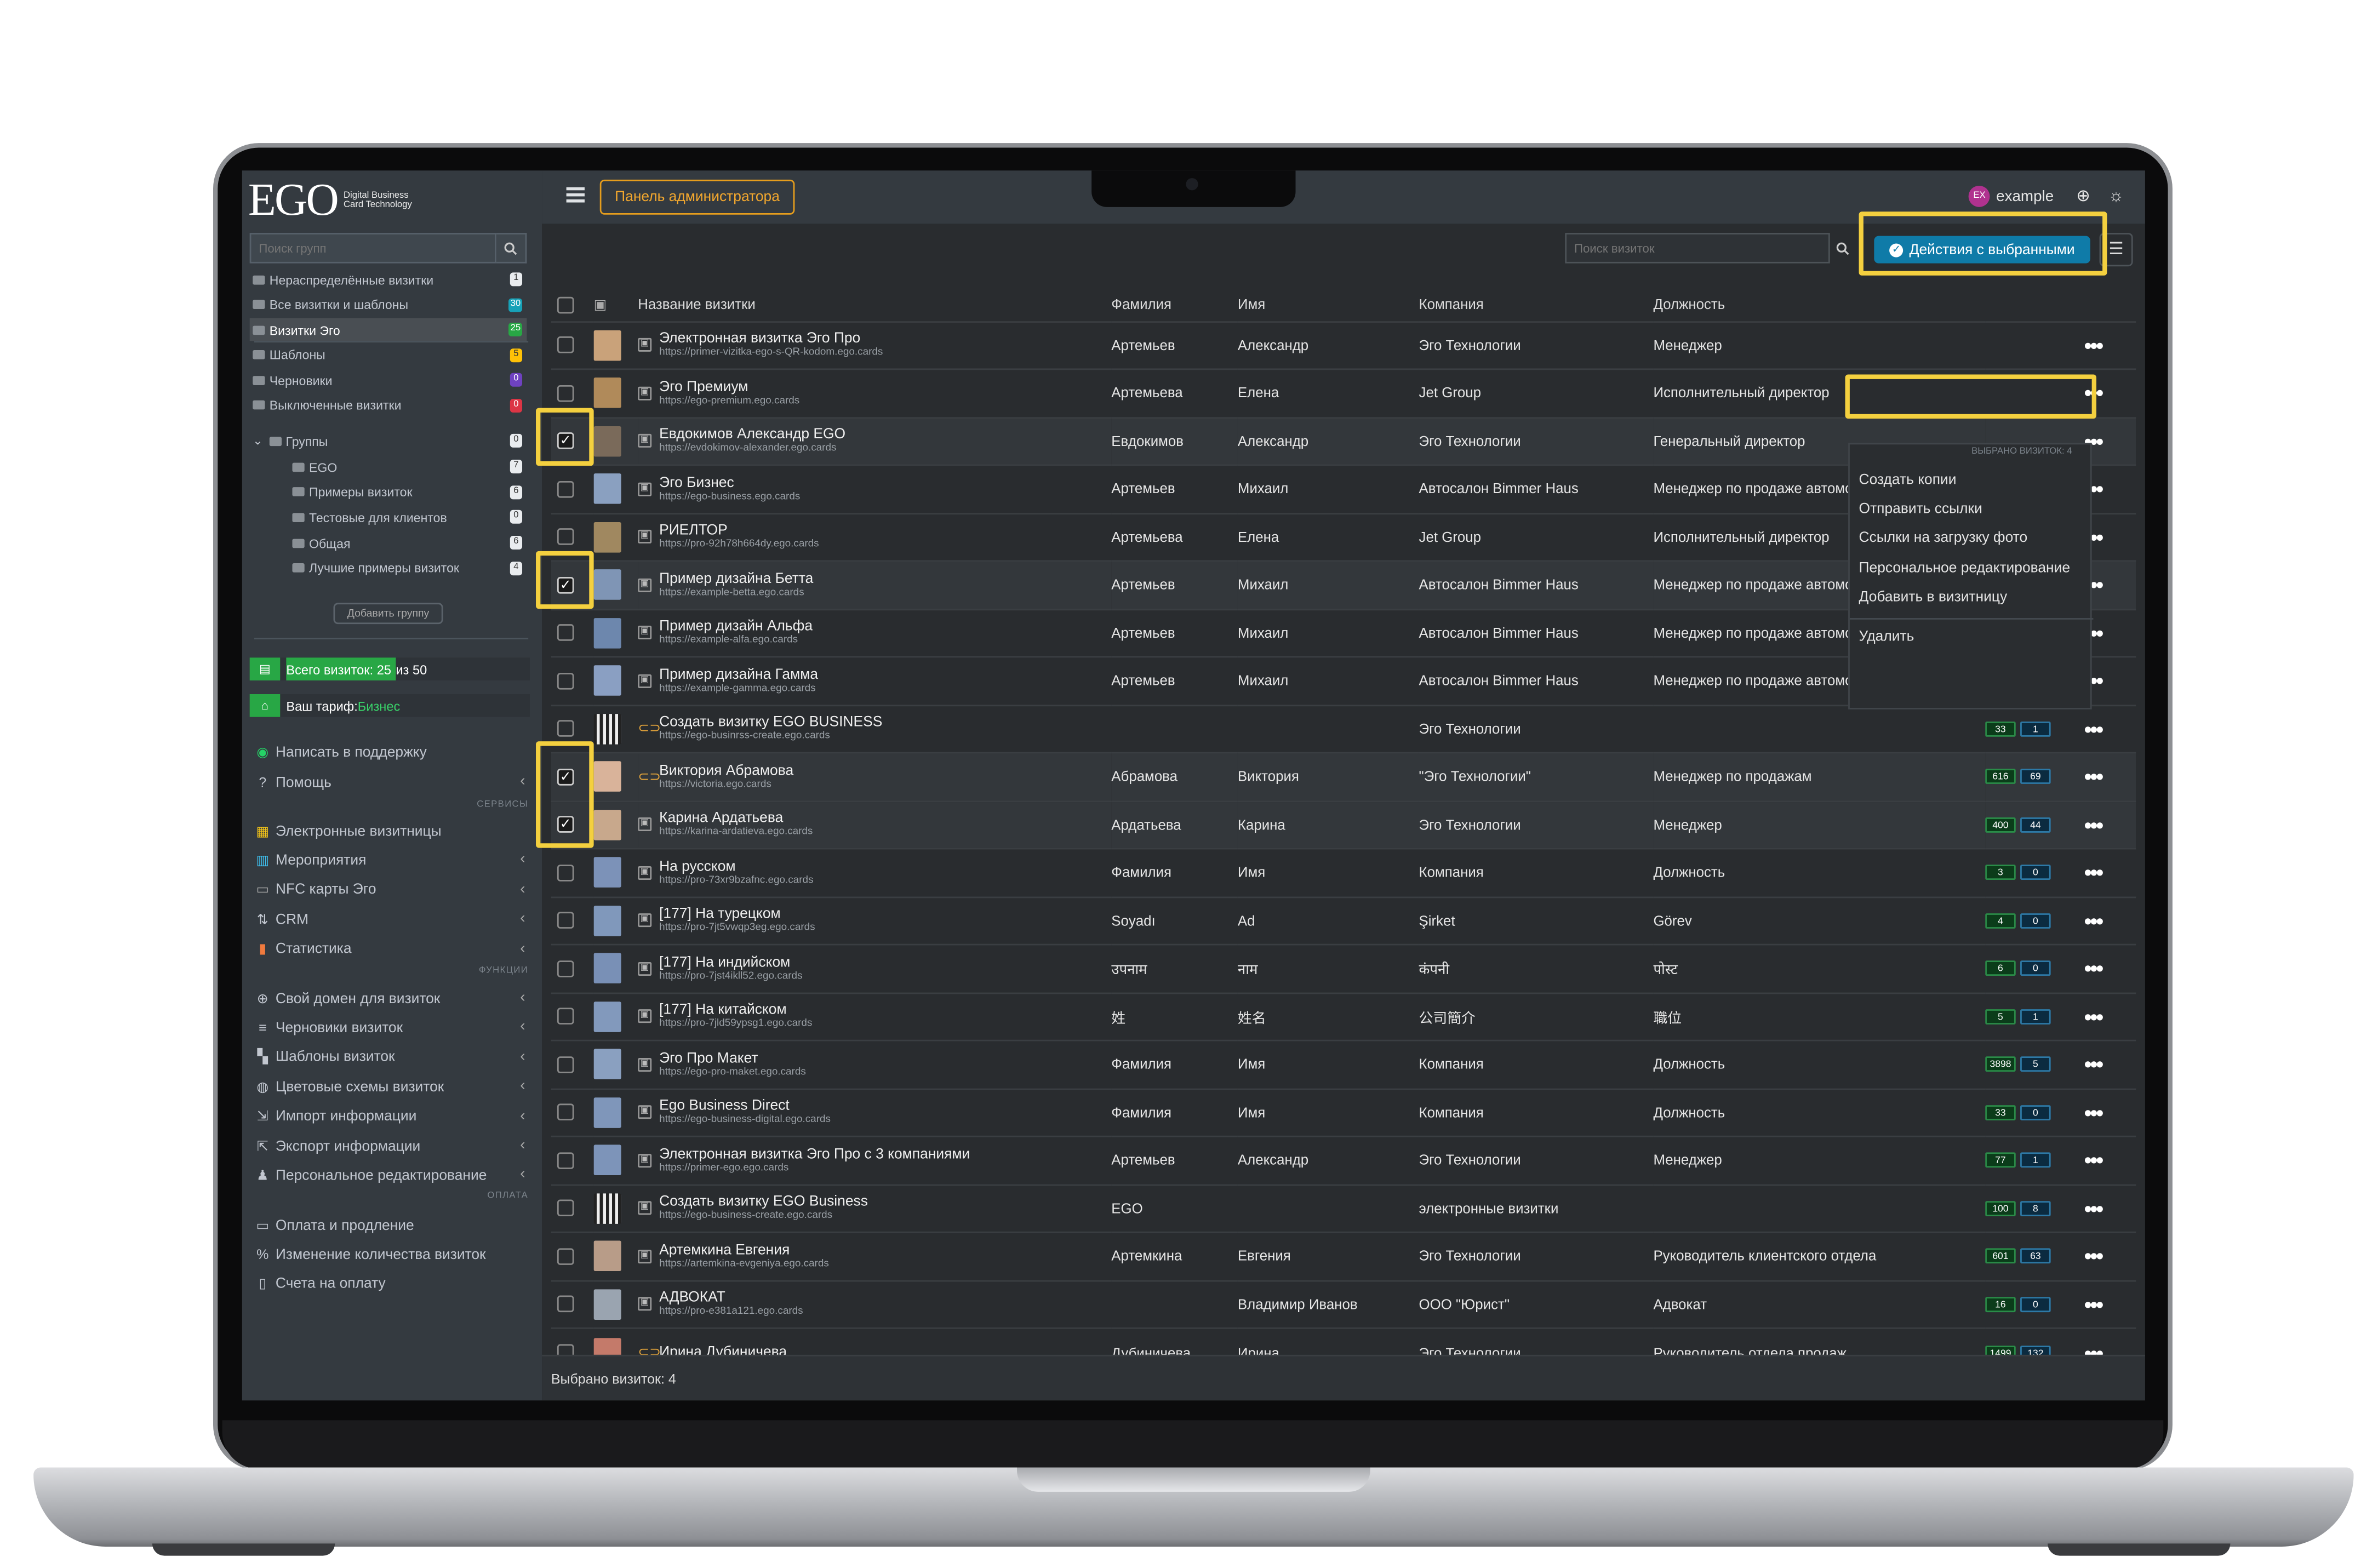  Describe the element at coordinates (388, 379) in the screenshot. I see `sidebar-group-item: Черновики 0` at that location.